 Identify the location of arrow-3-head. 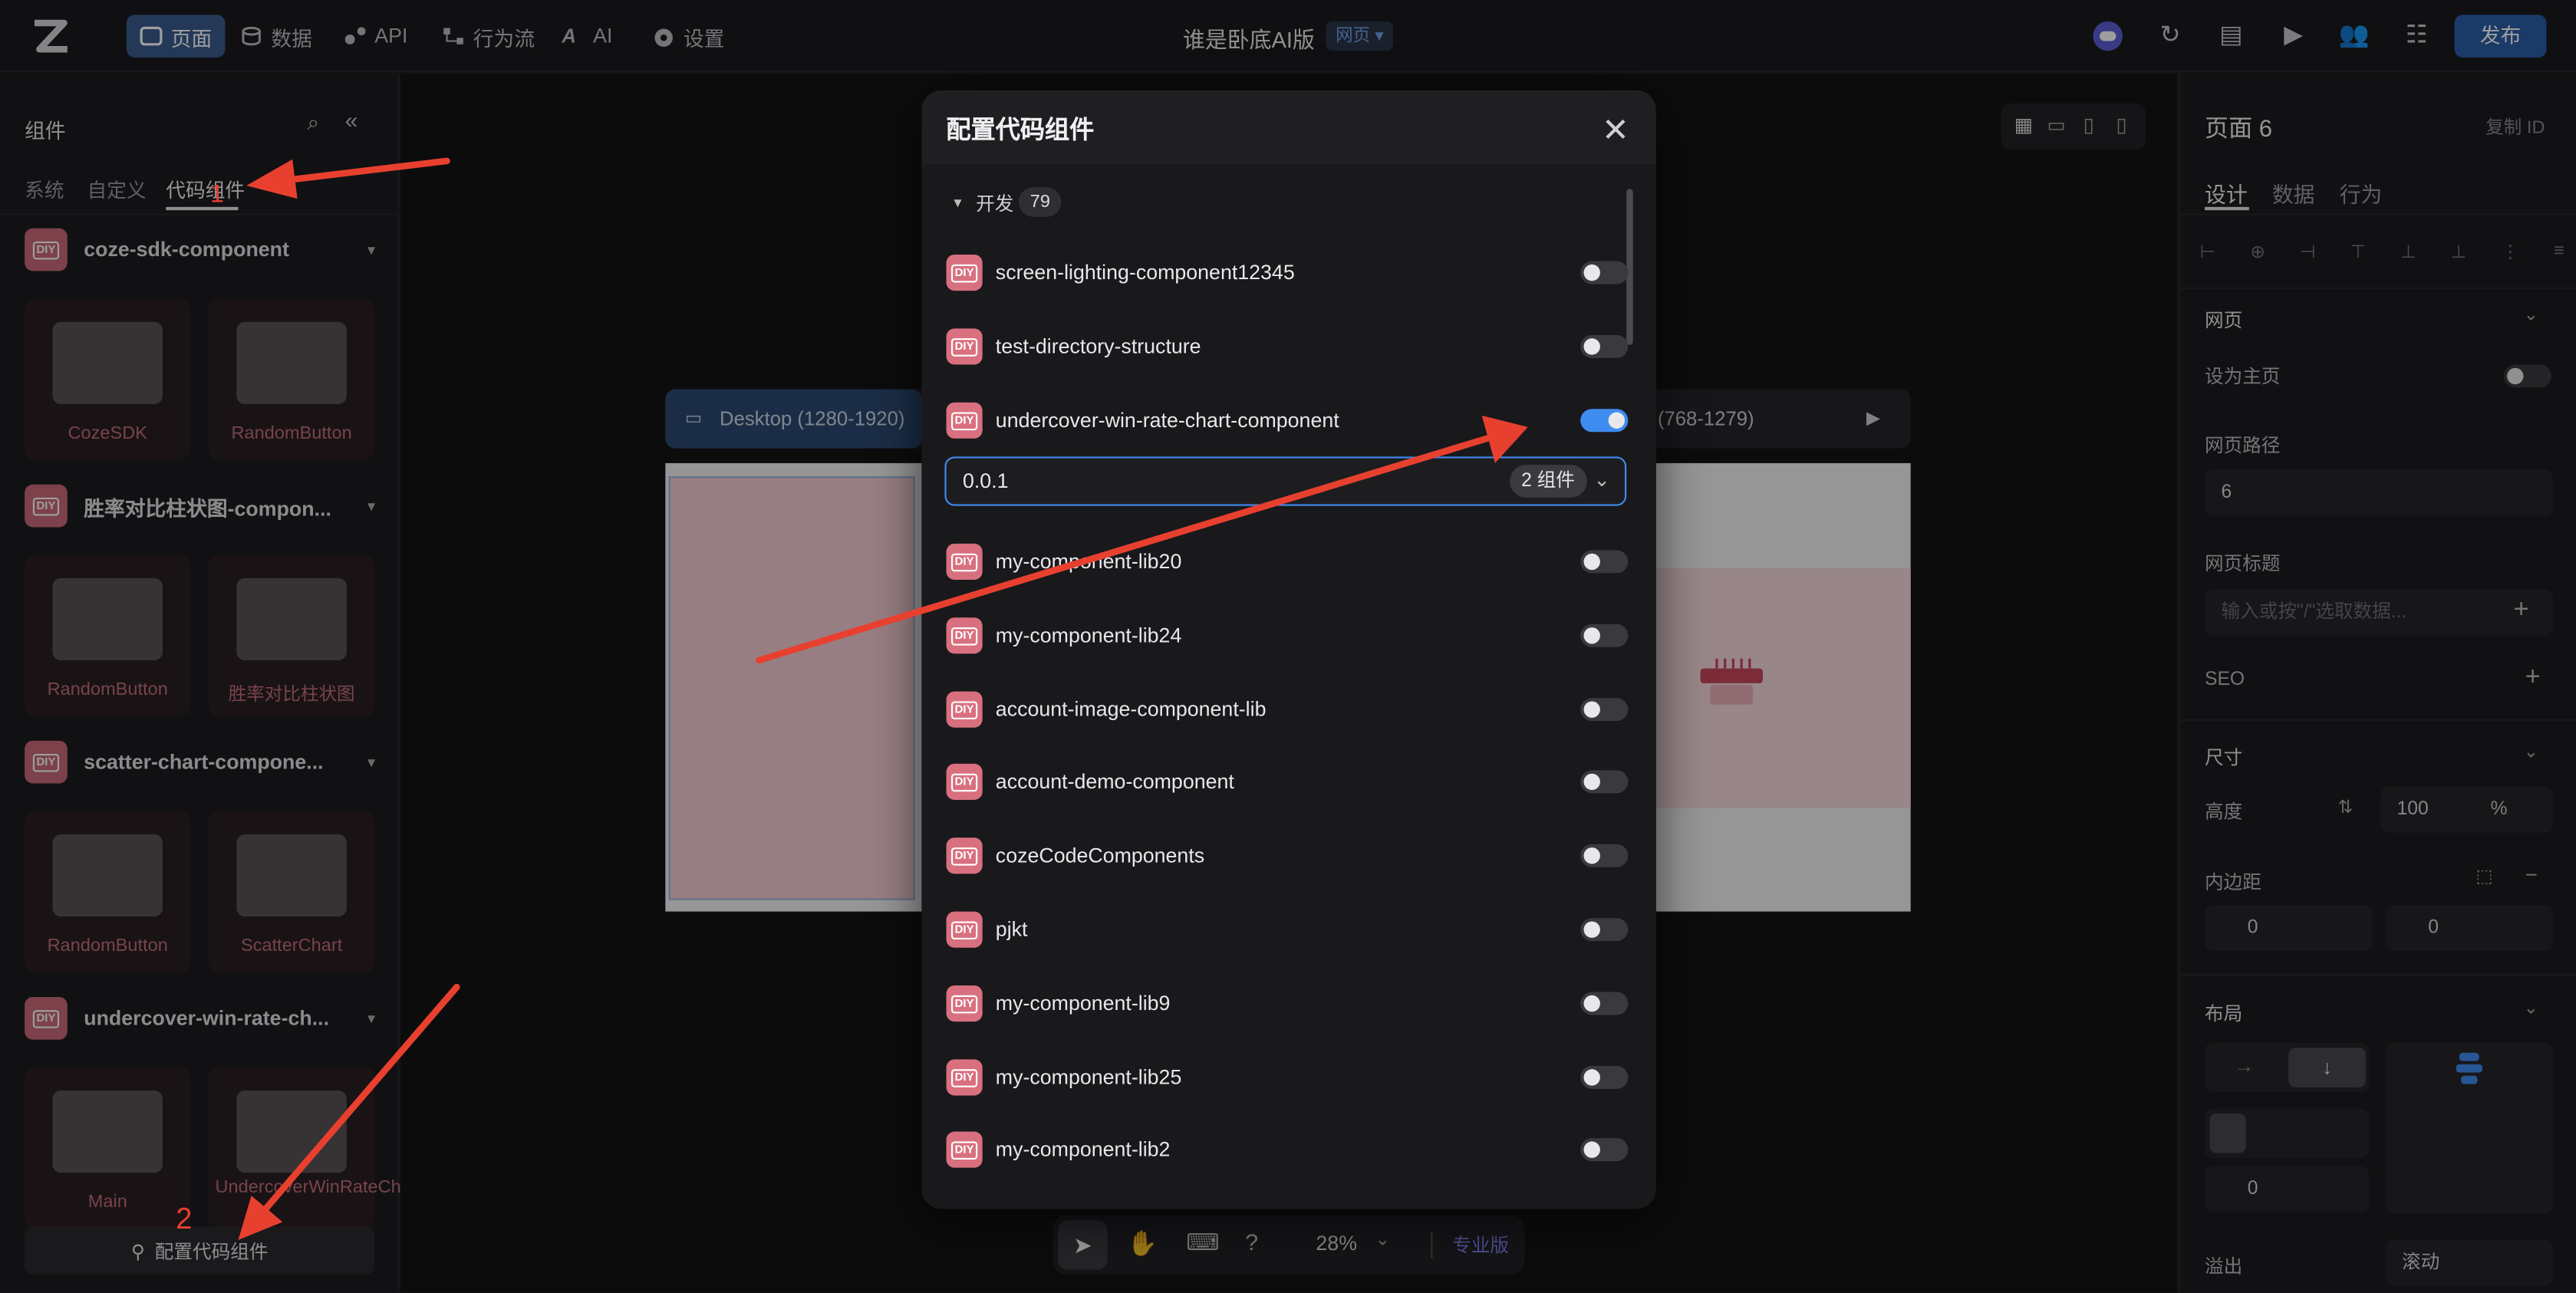
(1504, 439).